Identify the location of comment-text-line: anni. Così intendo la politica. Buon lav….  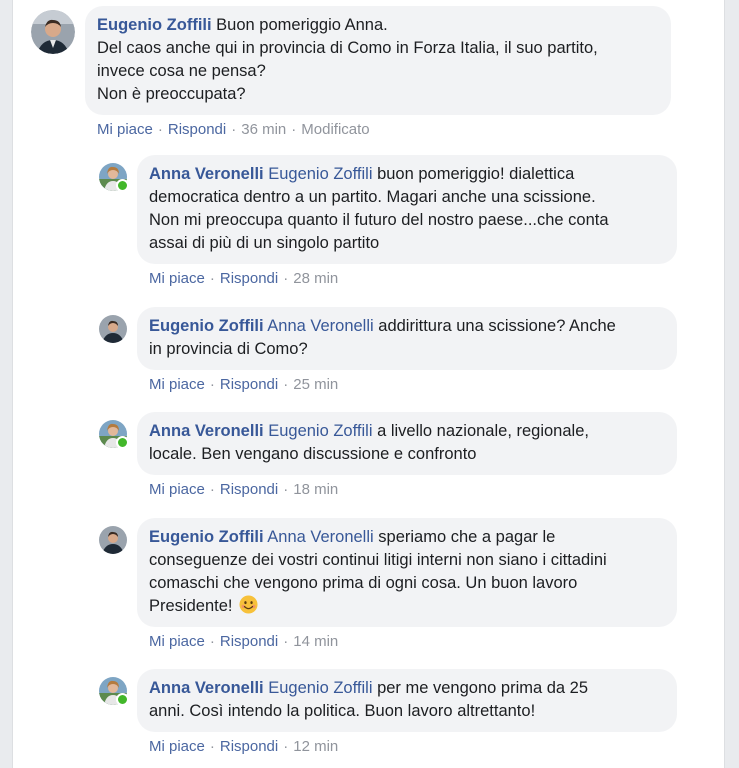
(342, 711).